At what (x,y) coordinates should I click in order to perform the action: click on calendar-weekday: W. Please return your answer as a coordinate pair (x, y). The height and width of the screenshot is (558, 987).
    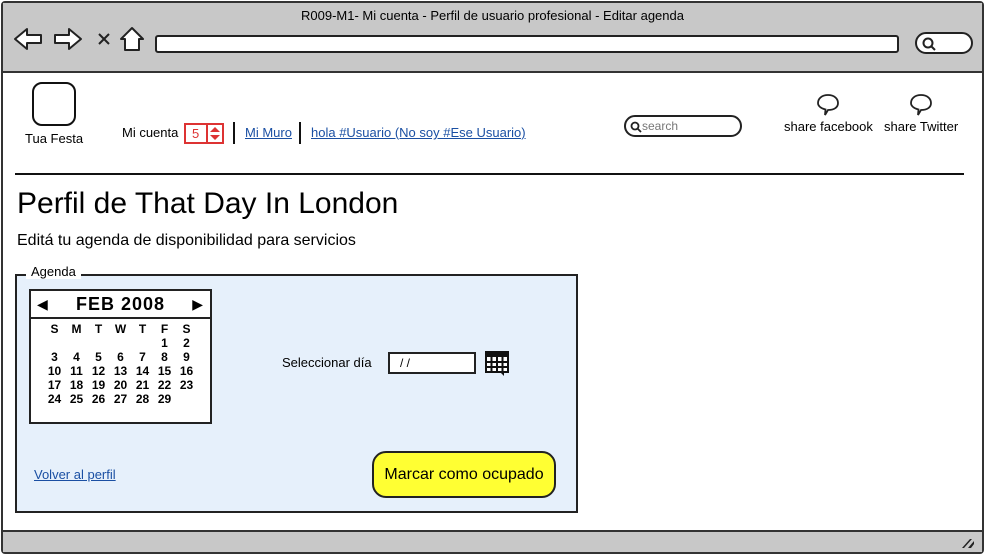
    Looking at the image, I should click on (120, 329).